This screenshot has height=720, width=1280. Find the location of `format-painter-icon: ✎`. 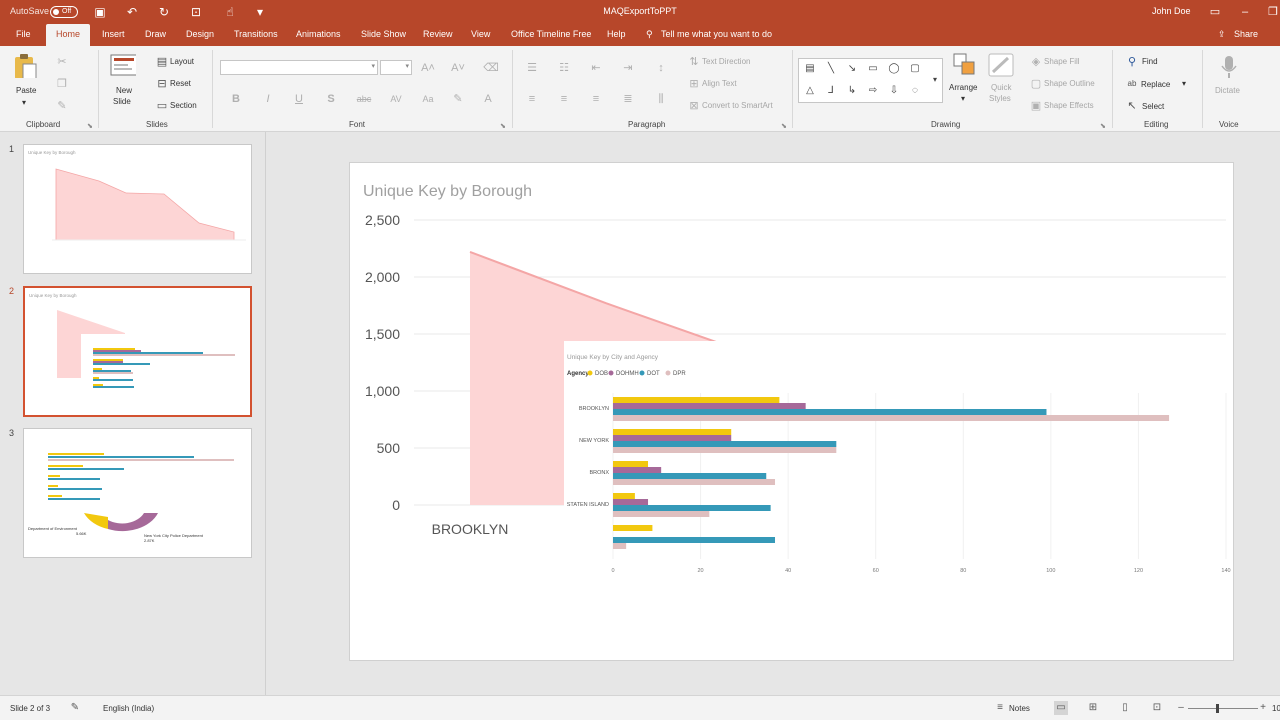

format-painter-icon: ✎ is located at coordinates (62, 106).